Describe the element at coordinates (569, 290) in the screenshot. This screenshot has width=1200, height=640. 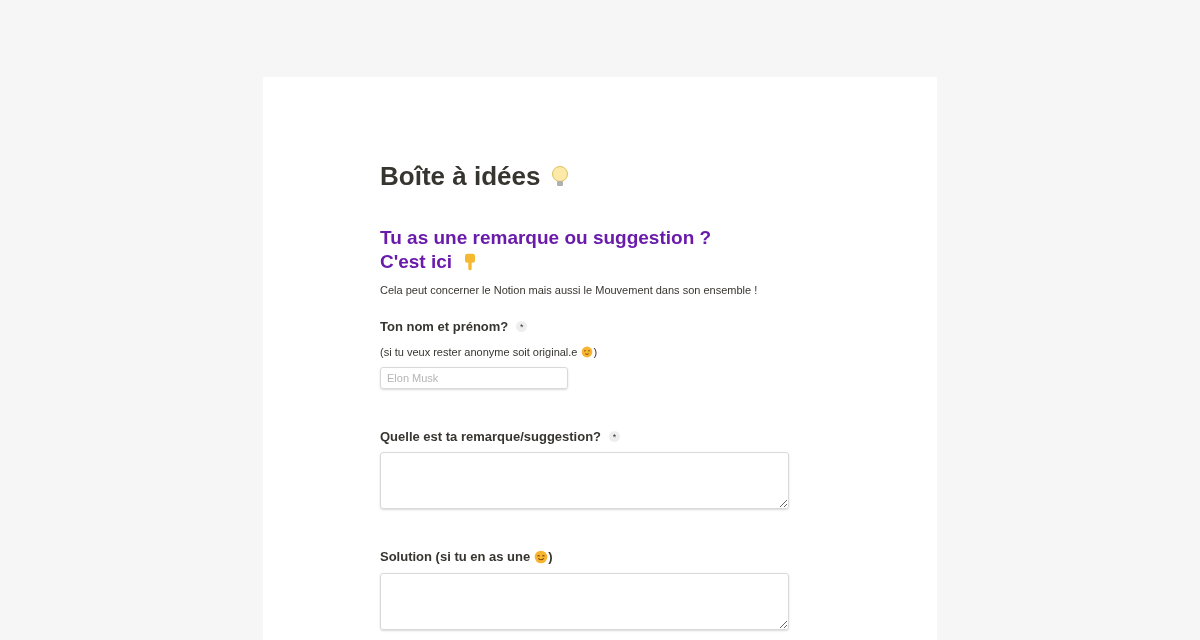
I see `description-text: Cela peut concerner le Notion mais aussi le Mouvement dans son ensemble !` at that location.